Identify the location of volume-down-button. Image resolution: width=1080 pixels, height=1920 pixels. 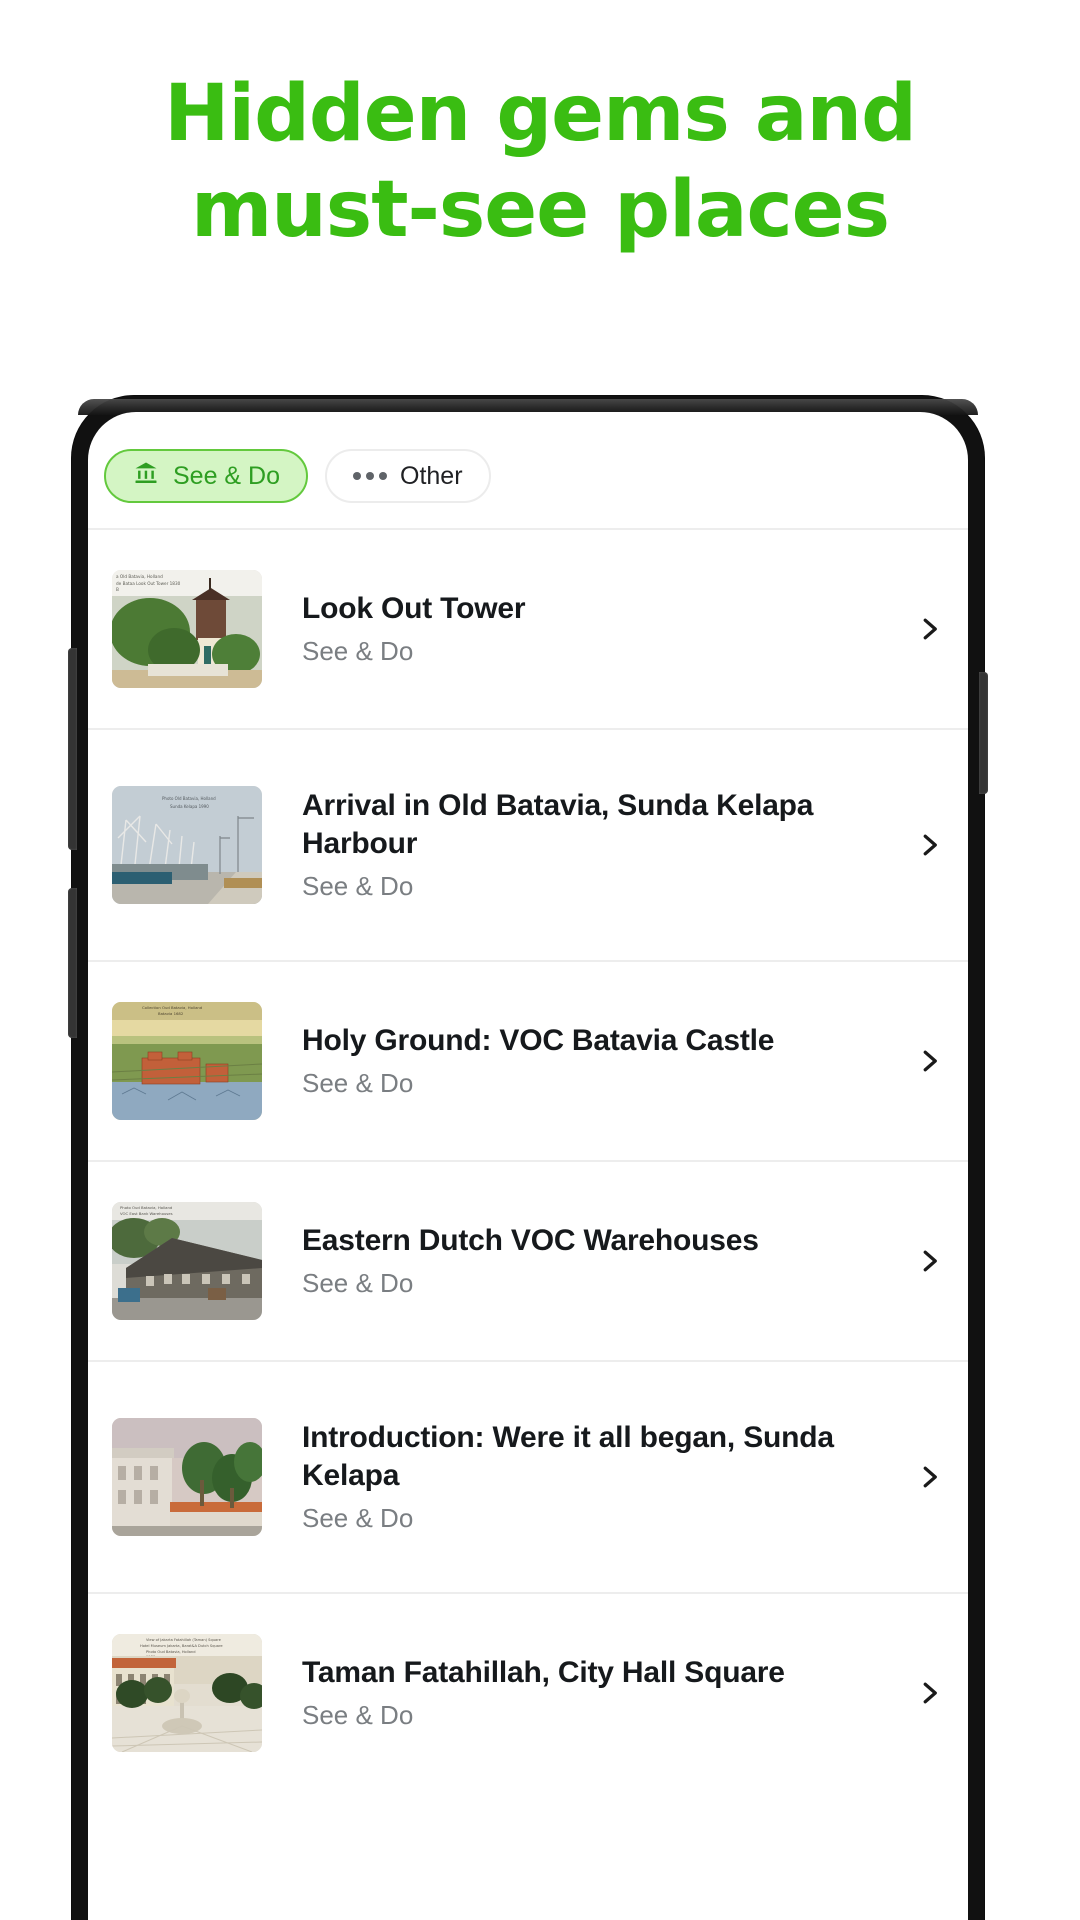
(72, 963).